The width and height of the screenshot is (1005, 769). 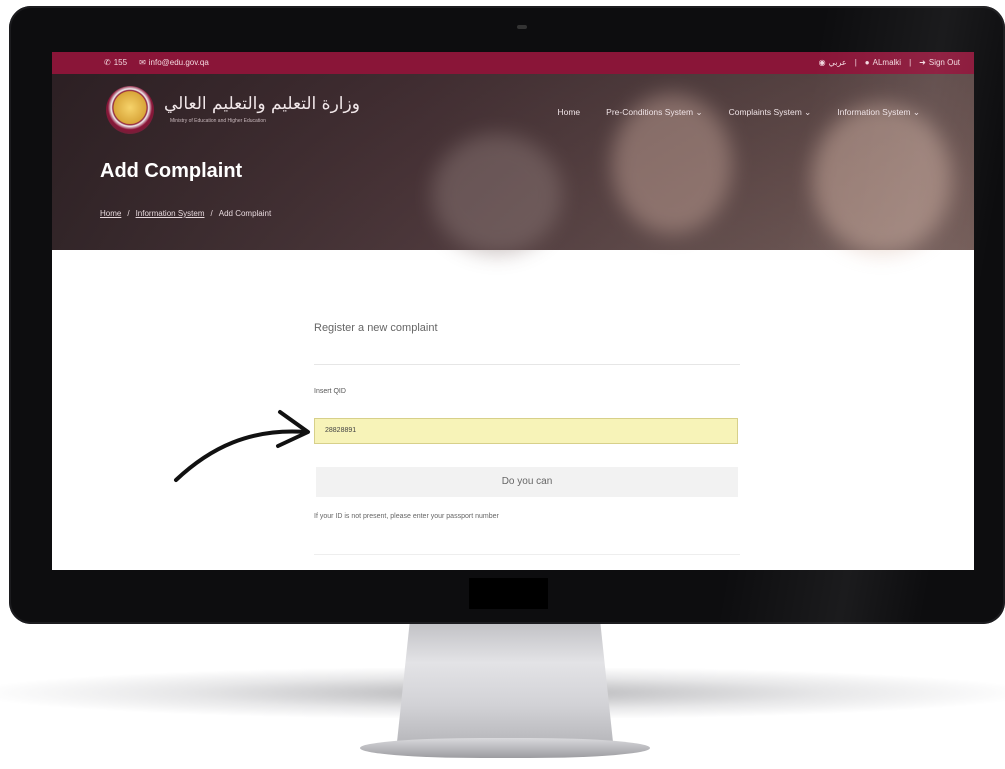 I want to click on submit-button: Do you can, so click(x=527, y=482).